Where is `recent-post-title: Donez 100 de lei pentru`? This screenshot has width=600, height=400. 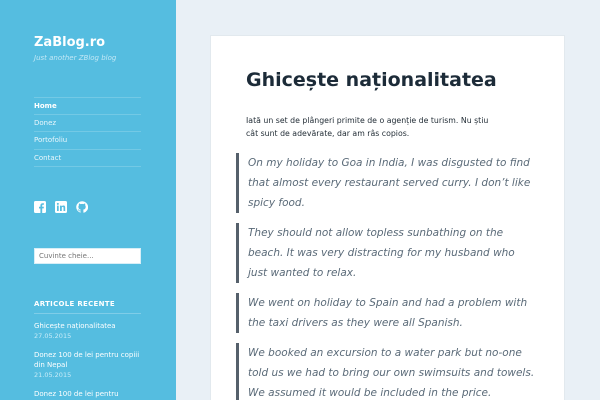
recent-post-title: Donez 100 de lei pentru is located at coordinates (87, 394).